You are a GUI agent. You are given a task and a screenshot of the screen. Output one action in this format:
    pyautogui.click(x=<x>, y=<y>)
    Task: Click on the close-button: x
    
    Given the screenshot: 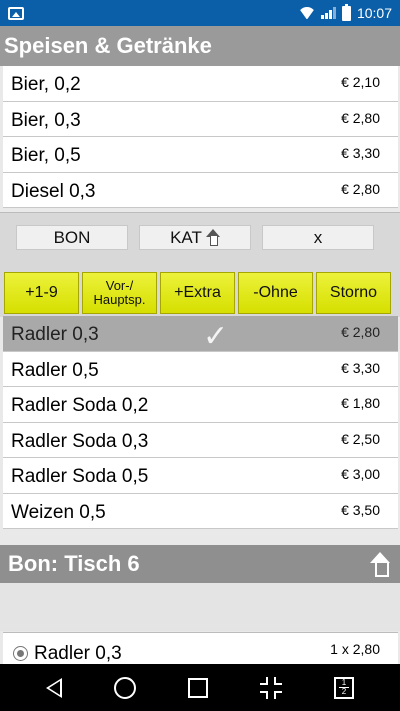 What is the action you would take?
    pyautogui.click(x=318, y=237)
    